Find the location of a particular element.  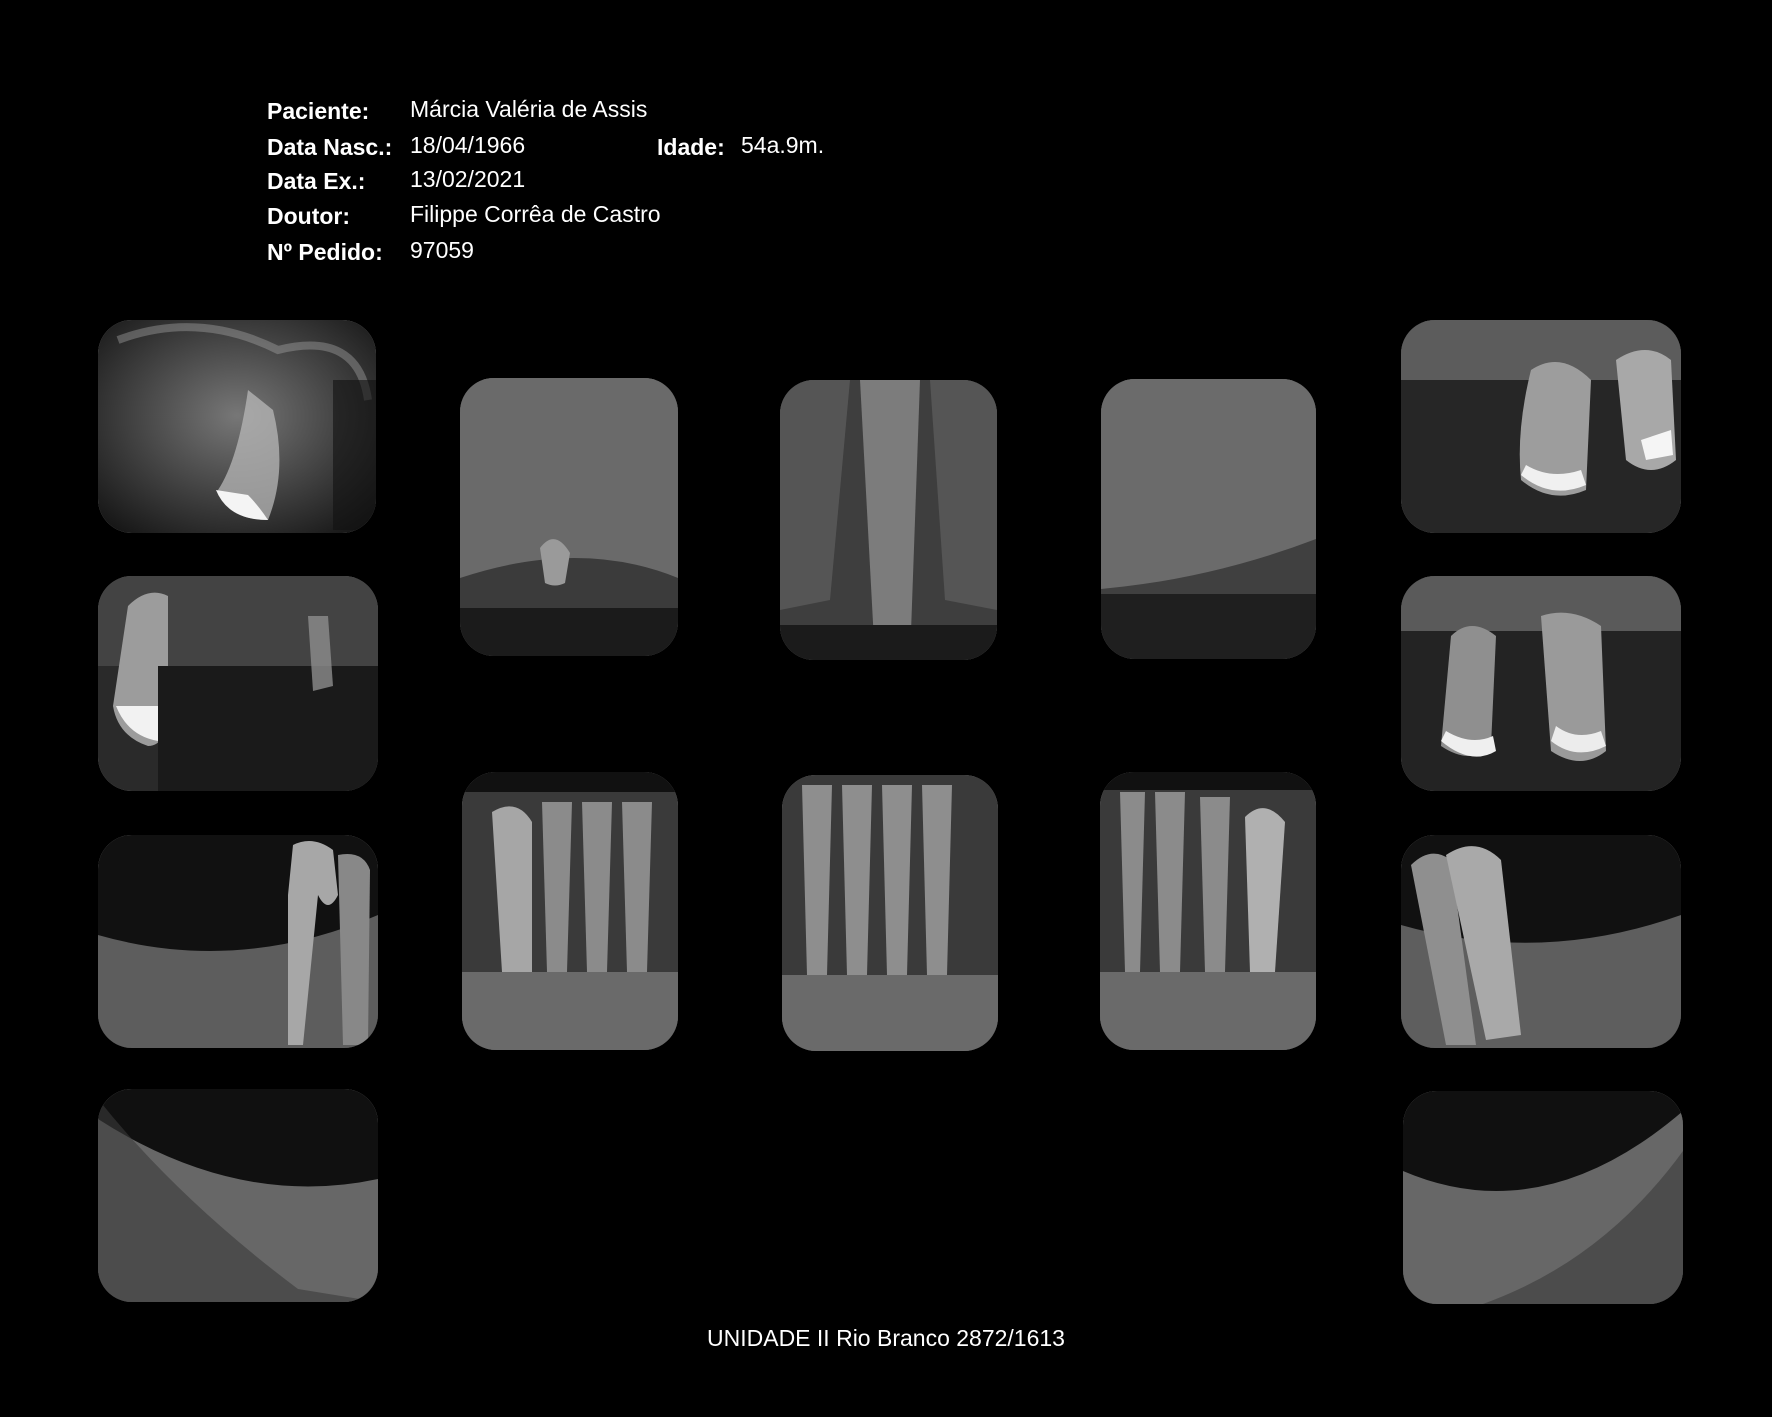

unit-footer: UNIDADE II Rio Branco 2872/1613 is located at coordinates (886, 1338).